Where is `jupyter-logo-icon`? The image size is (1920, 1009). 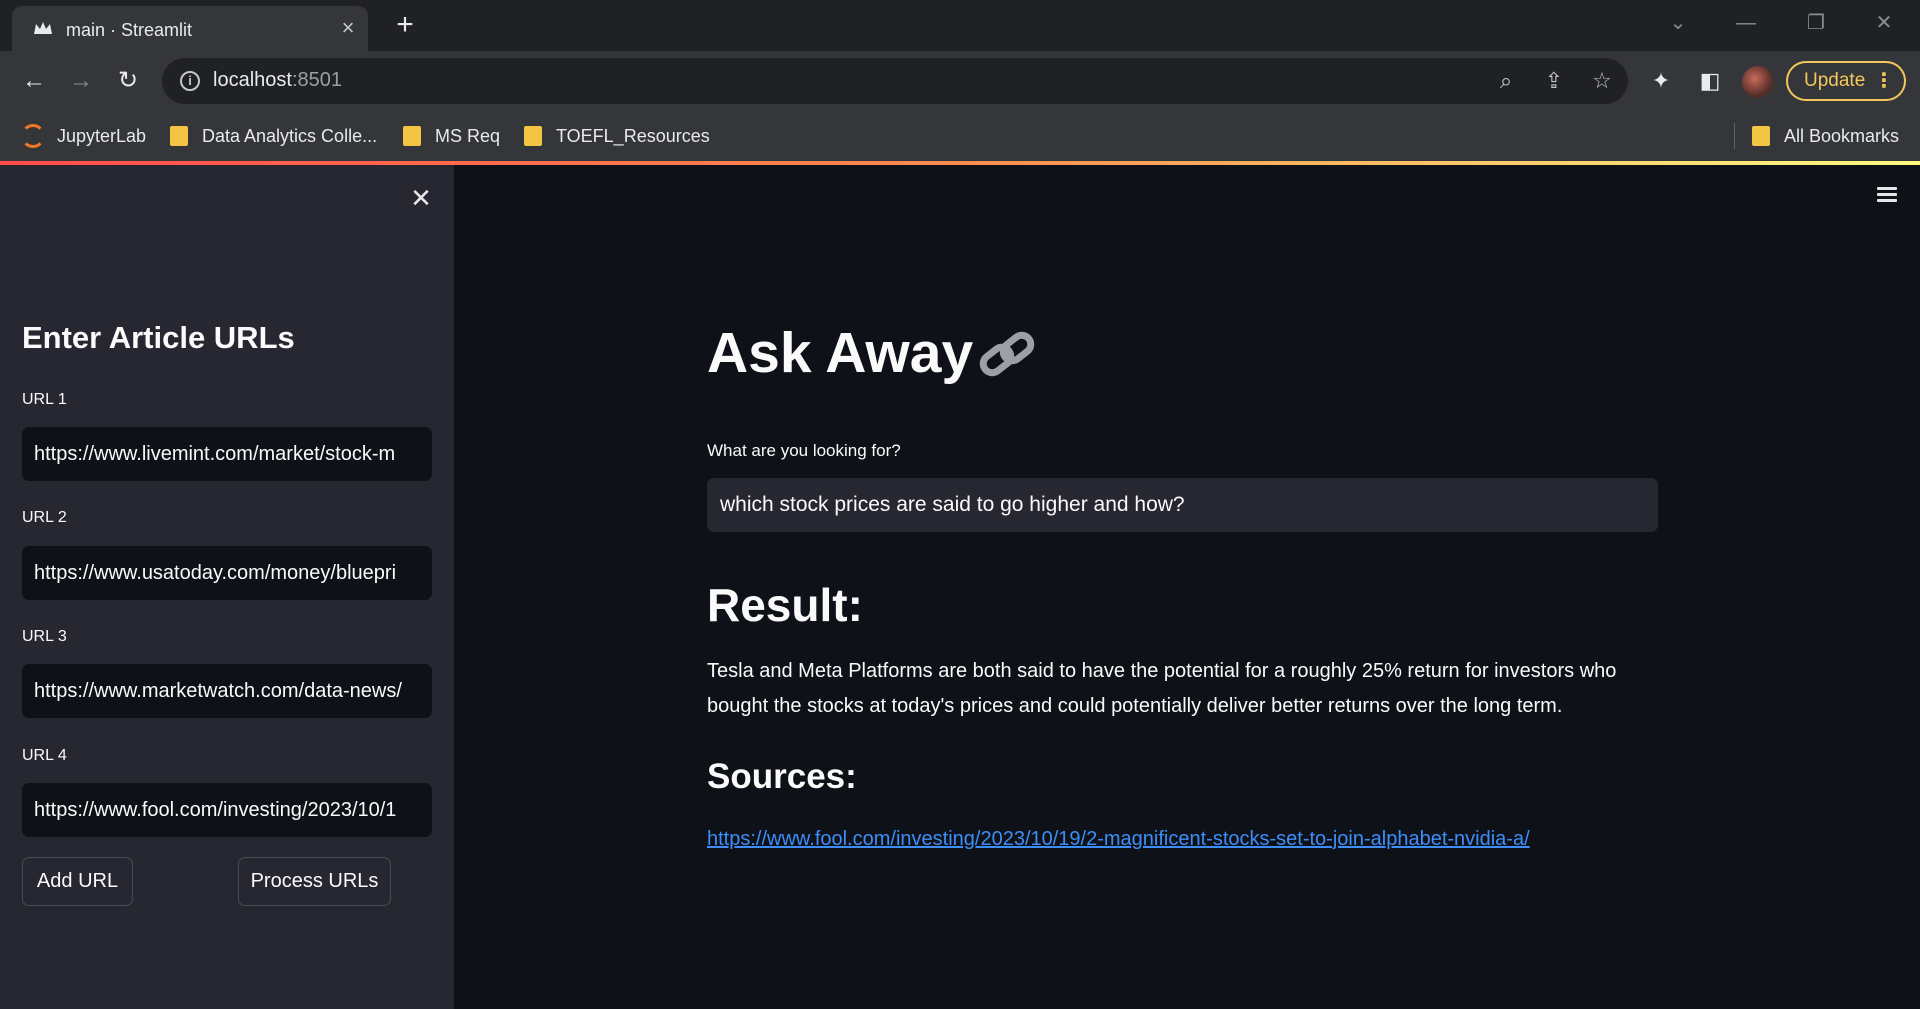
jupyter-logo-icon is located at coordinates (33, 136).